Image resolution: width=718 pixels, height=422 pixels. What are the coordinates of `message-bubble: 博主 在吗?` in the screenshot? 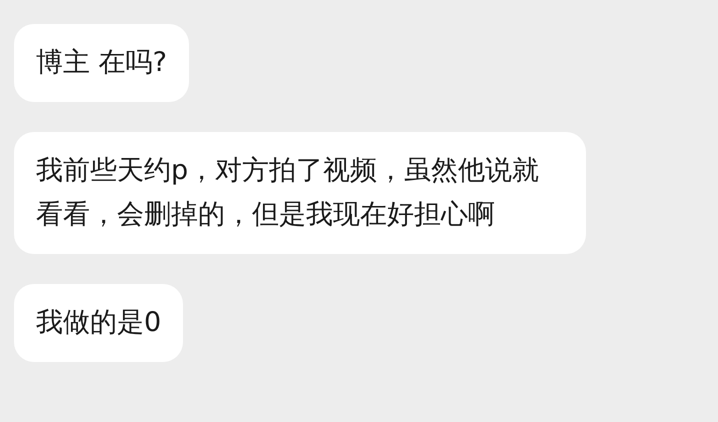 It's located at (101, 63).